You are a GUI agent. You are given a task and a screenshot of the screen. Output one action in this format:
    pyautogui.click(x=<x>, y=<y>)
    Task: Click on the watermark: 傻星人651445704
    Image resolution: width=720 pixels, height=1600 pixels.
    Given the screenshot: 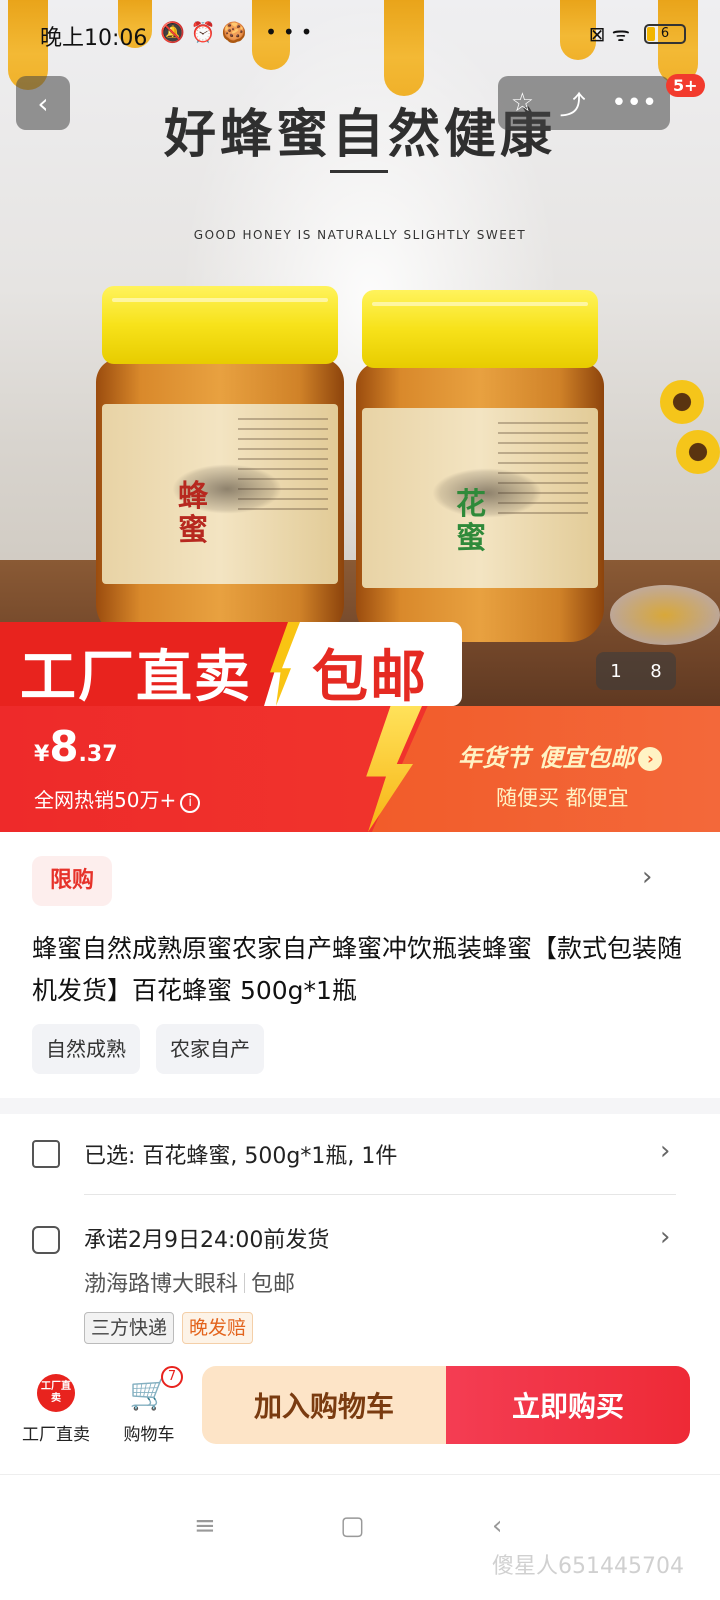 What is the action you would take?
    pyautogui.click(x=588, y=1566)
    